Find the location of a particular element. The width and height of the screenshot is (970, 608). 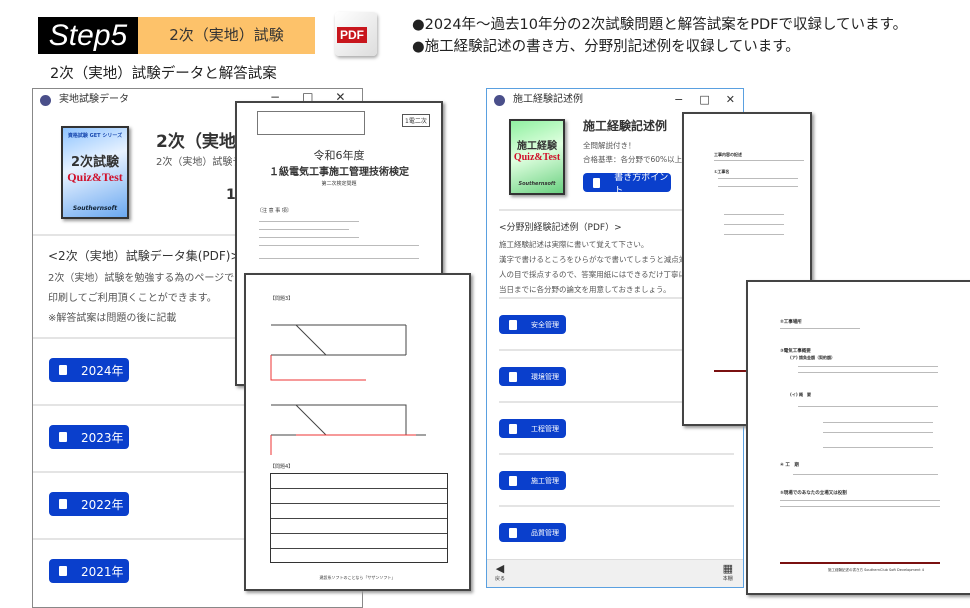

grid-icon: ▦ is located at coordinates (727, 568).